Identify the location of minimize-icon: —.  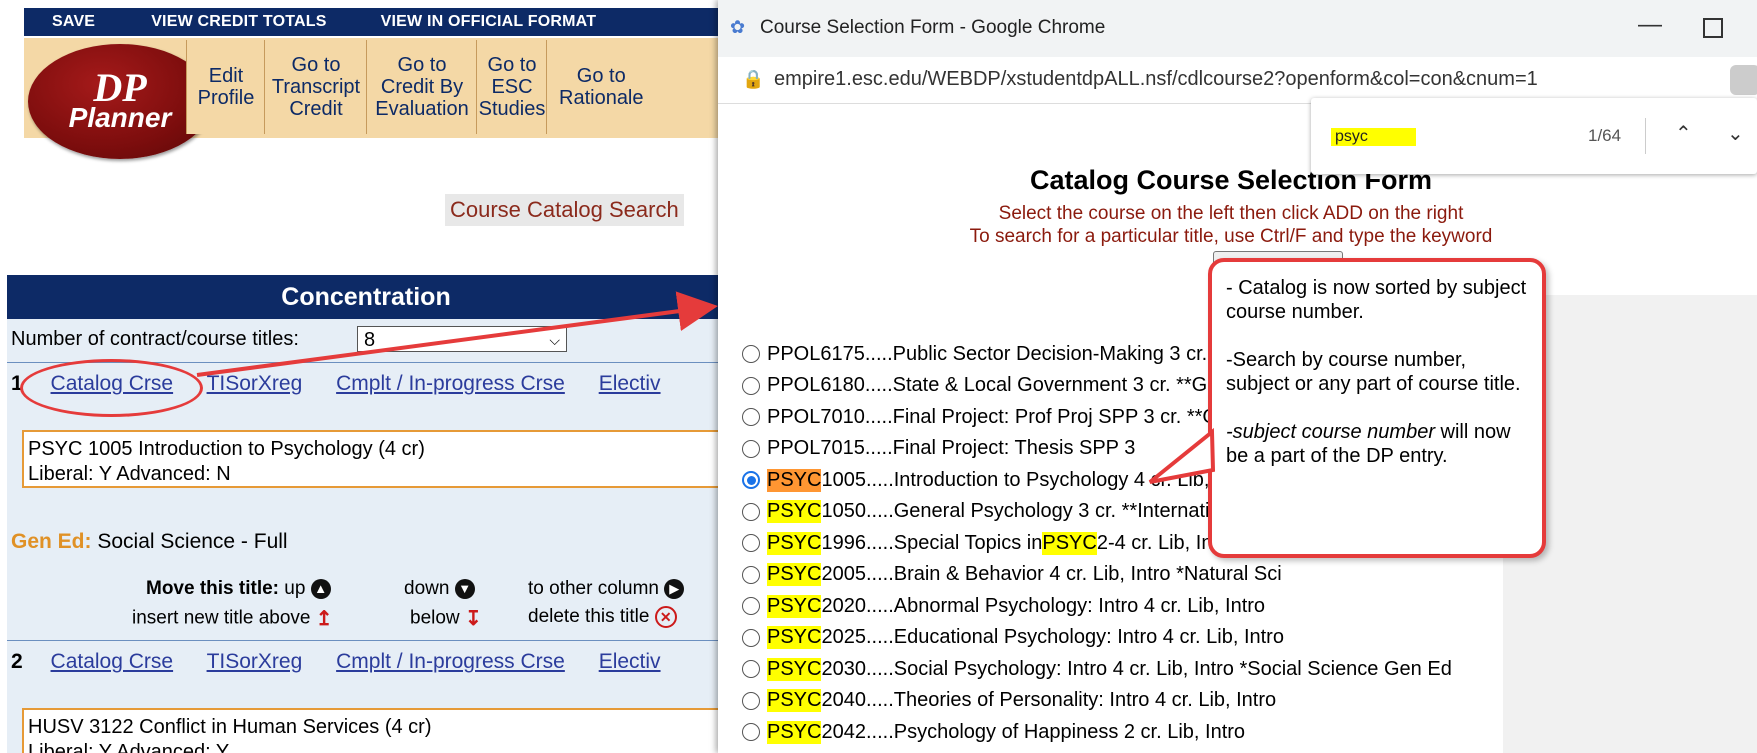
(1650, 25).